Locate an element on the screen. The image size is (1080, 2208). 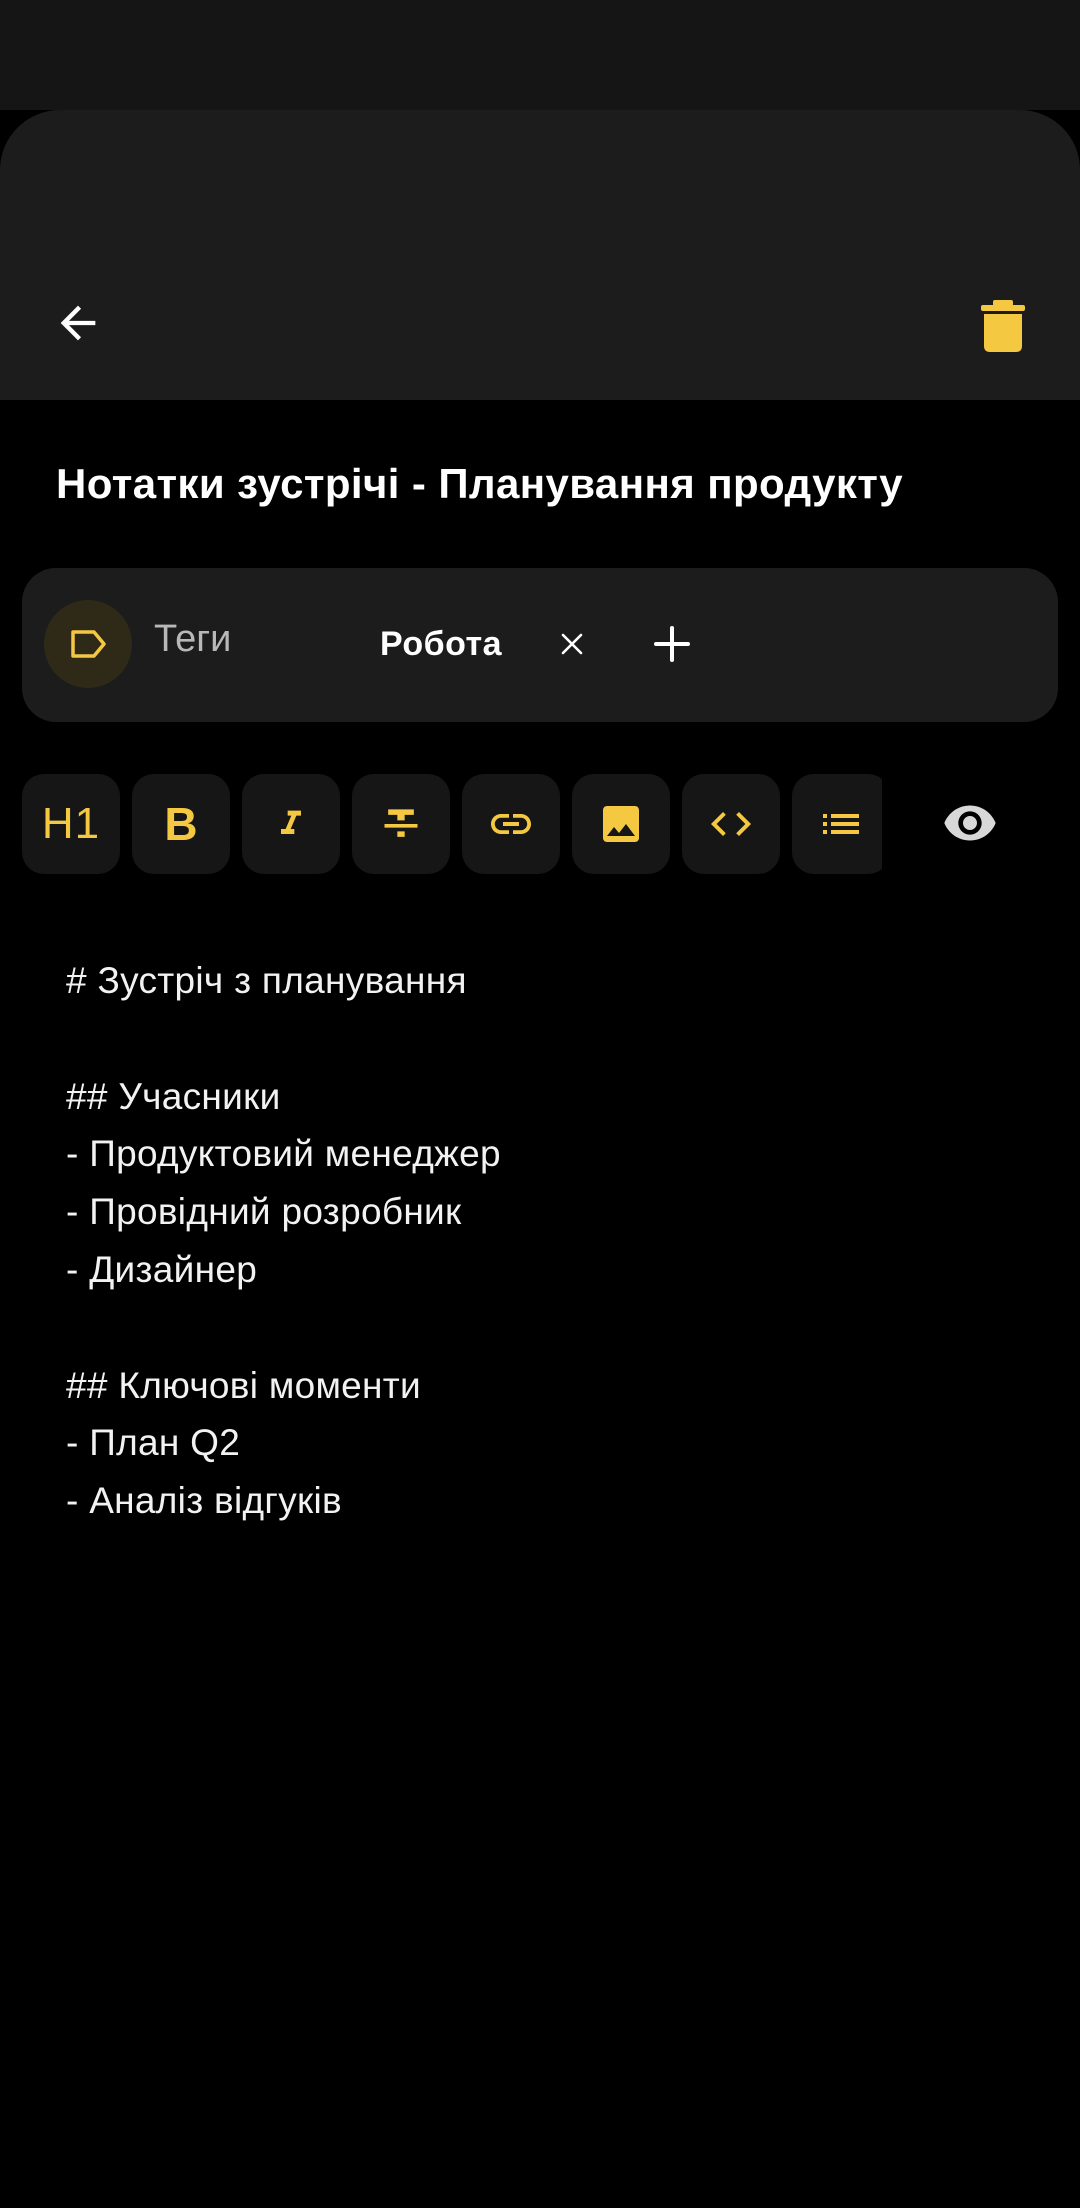
heading-icon: H1 is located at coordinates (71, 823).